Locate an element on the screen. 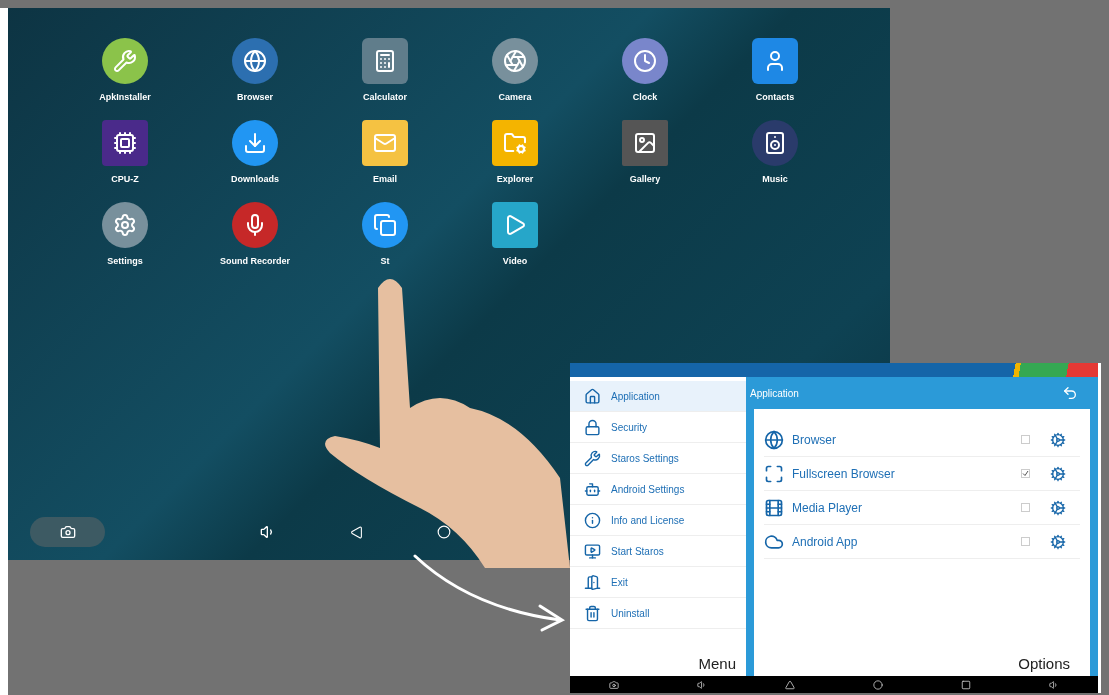 This screenshot has height=695, width=1109. download-icon is located at coordinates (255, 143).